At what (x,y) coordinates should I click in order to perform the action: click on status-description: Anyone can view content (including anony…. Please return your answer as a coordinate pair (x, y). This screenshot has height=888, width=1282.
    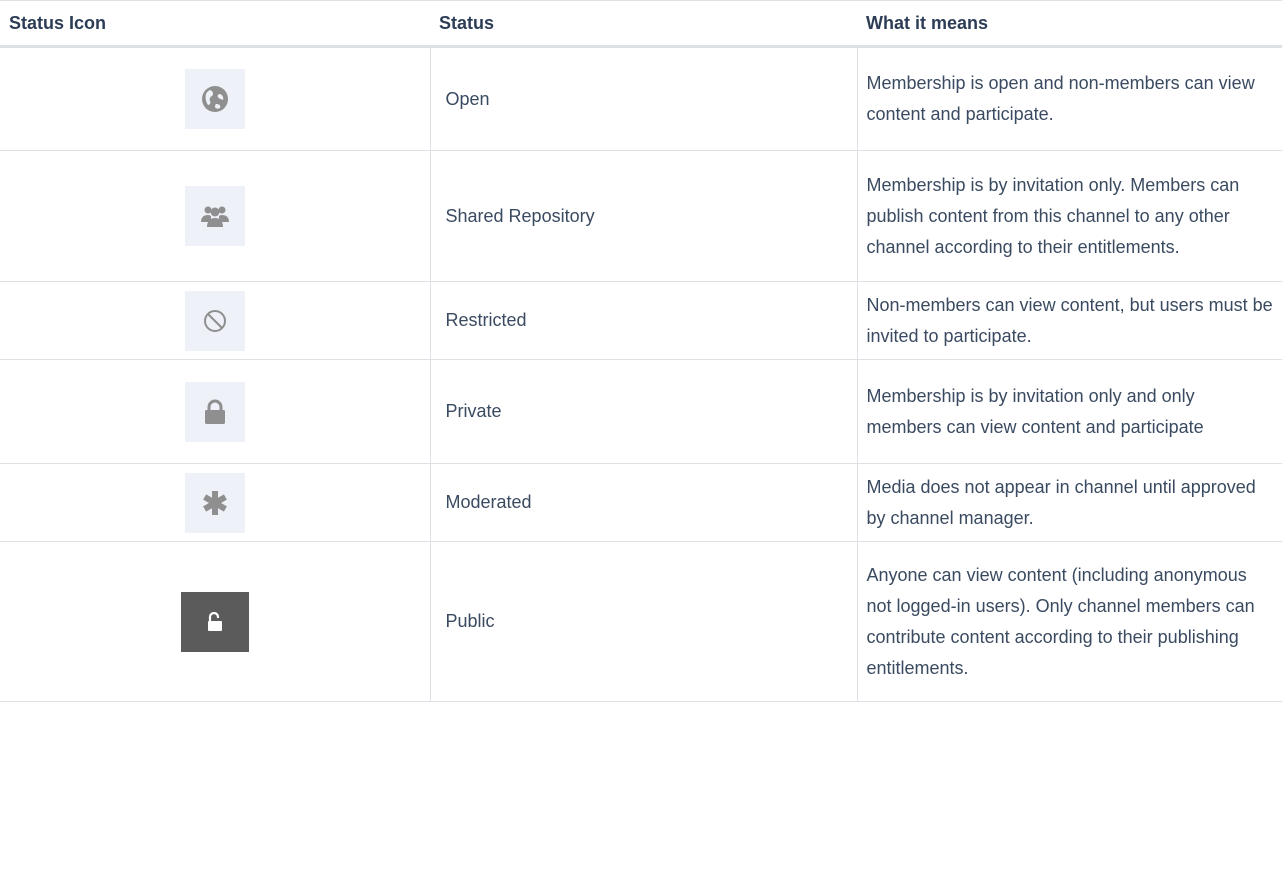
    Looking at the image, I should click on (1069, 621).